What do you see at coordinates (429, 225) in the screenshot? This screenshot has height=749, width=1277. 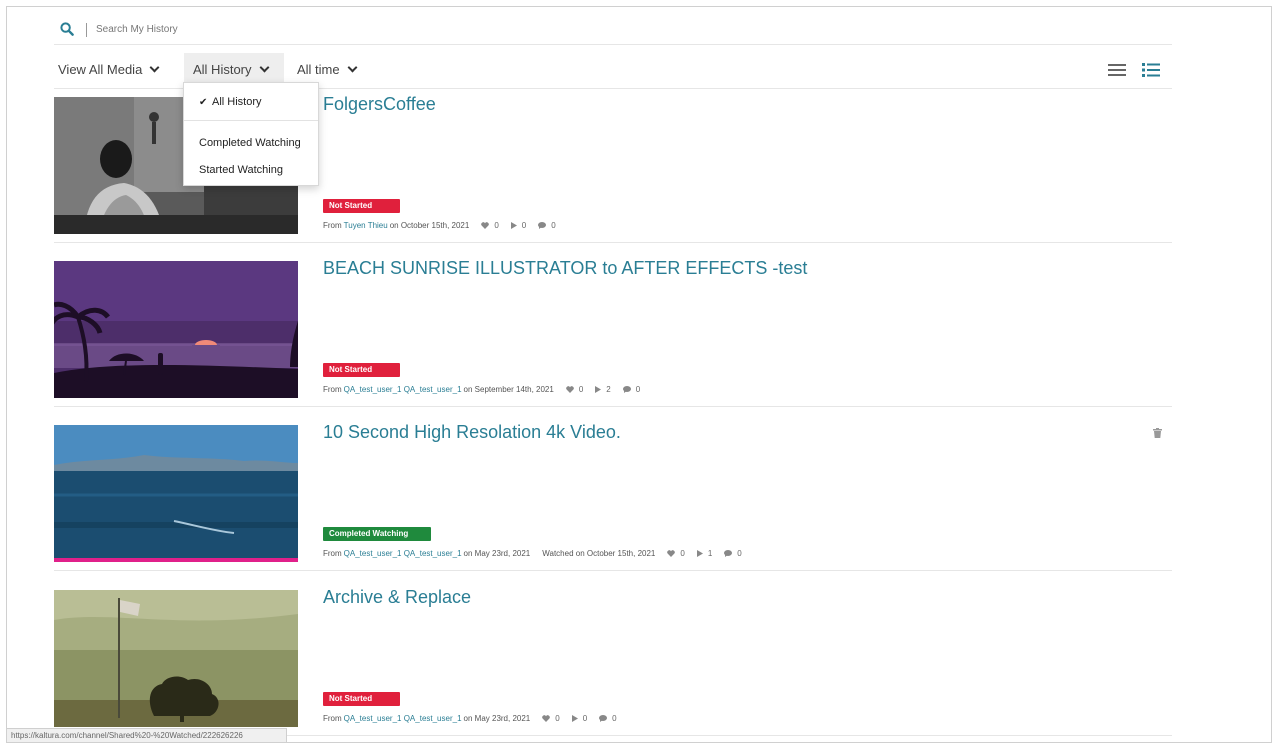 I see `entry-date: on October 15th, 2021` at bounding box center [429, 225].